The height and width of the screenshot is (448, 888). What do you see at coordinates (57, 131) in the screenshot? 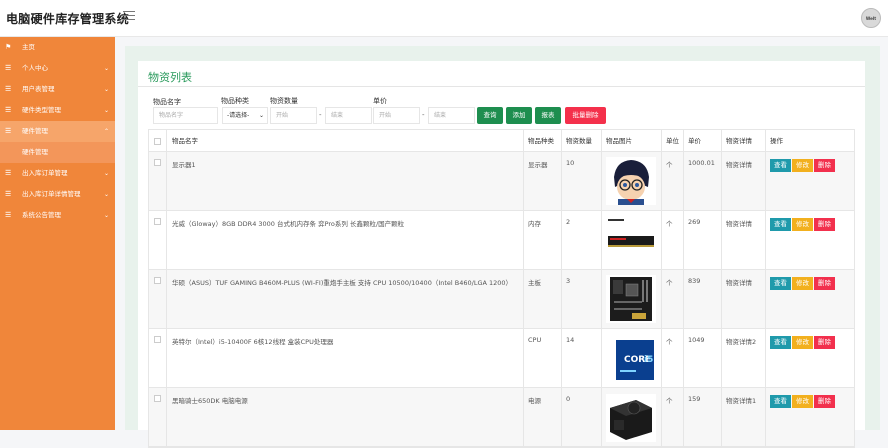
I see `sidebar-item-hardware: ☰ 硬件管理 ⌃` at bounding box center [57, 131].